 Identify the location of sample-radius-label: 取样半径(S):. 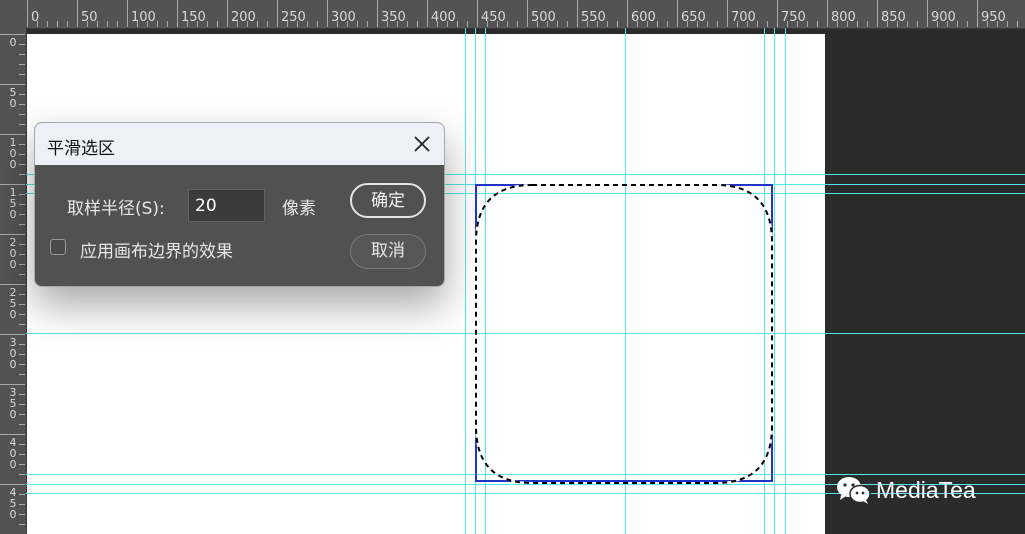
(116, 209).